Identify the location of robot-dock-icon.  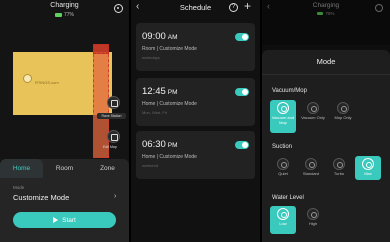
(27, 78).